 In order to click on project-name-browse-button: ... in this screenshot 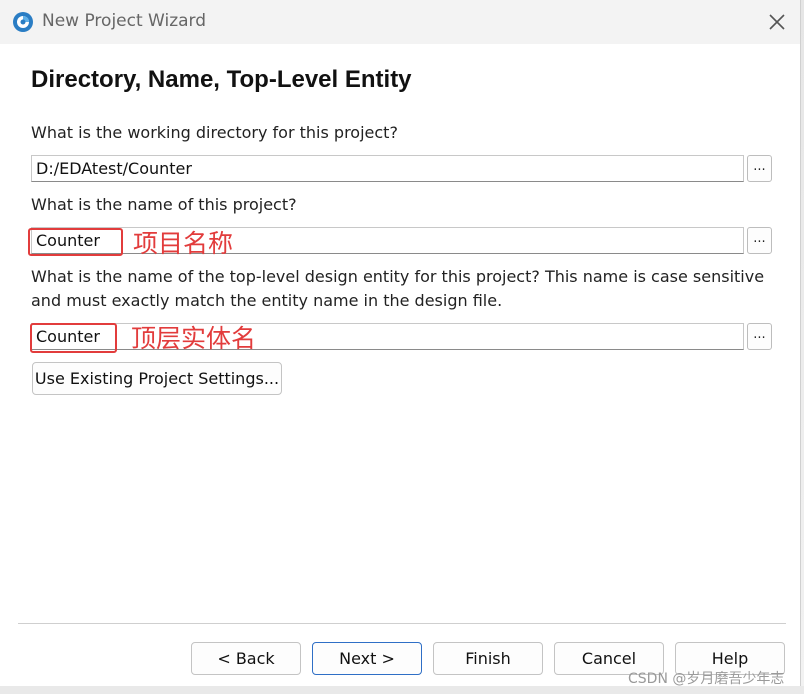, I will do `click(759, 240)`.